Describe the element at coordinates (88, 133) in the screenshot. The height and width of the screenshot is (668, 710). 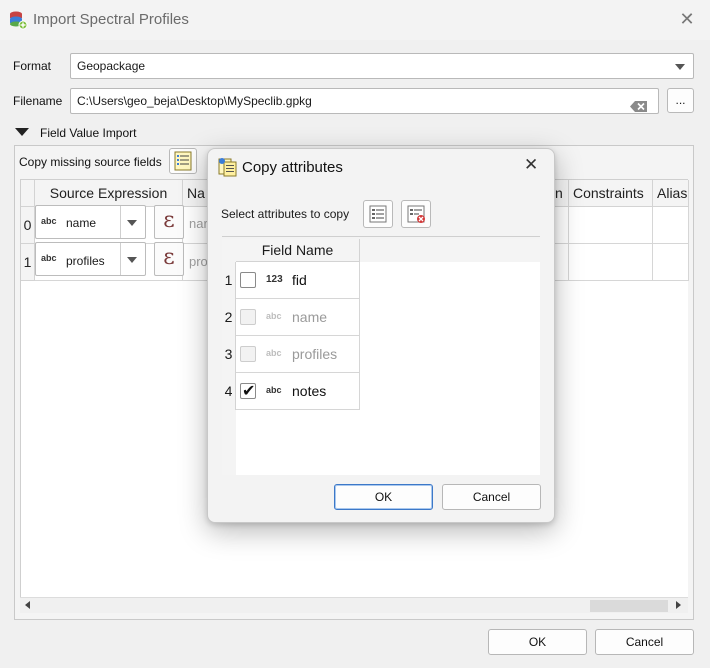
I see `field-import-title: Field Value Import` at that location.